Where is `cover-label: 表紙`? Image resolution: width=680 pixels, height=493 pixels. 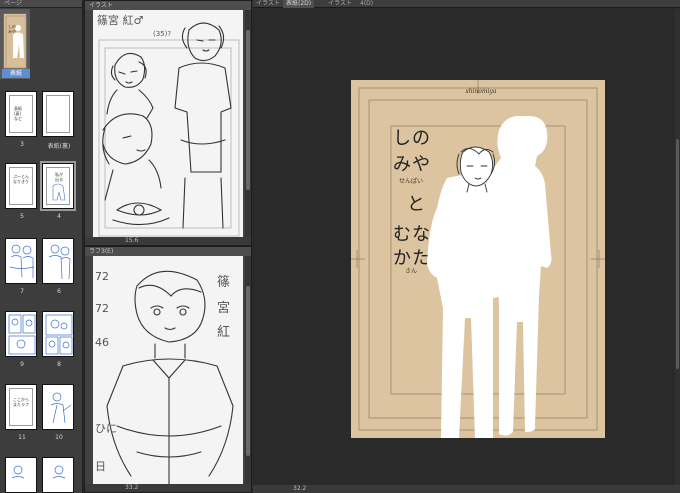 cover-label: 表紙 is located at coordinates (16, 73).